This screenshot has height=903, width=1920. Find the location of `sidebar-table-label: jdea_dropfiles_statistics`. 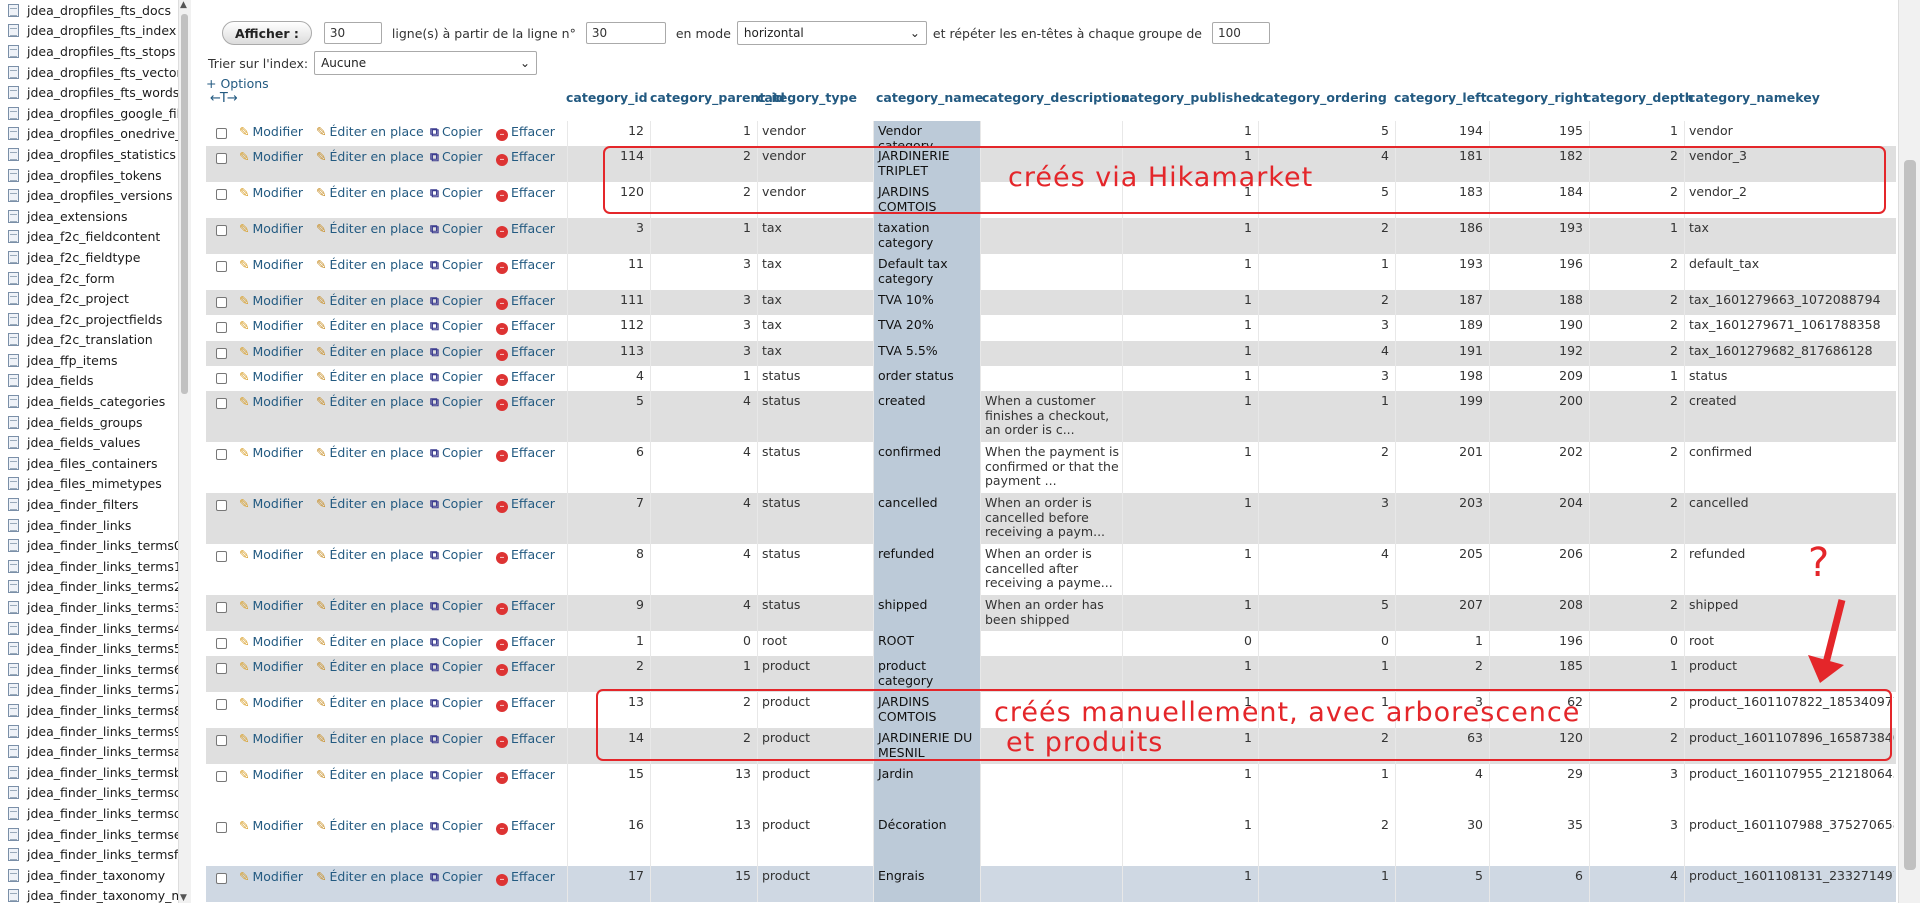

sidebar-table-label: jdea_dropfiles_statistics is located at coordinates (101, 154).